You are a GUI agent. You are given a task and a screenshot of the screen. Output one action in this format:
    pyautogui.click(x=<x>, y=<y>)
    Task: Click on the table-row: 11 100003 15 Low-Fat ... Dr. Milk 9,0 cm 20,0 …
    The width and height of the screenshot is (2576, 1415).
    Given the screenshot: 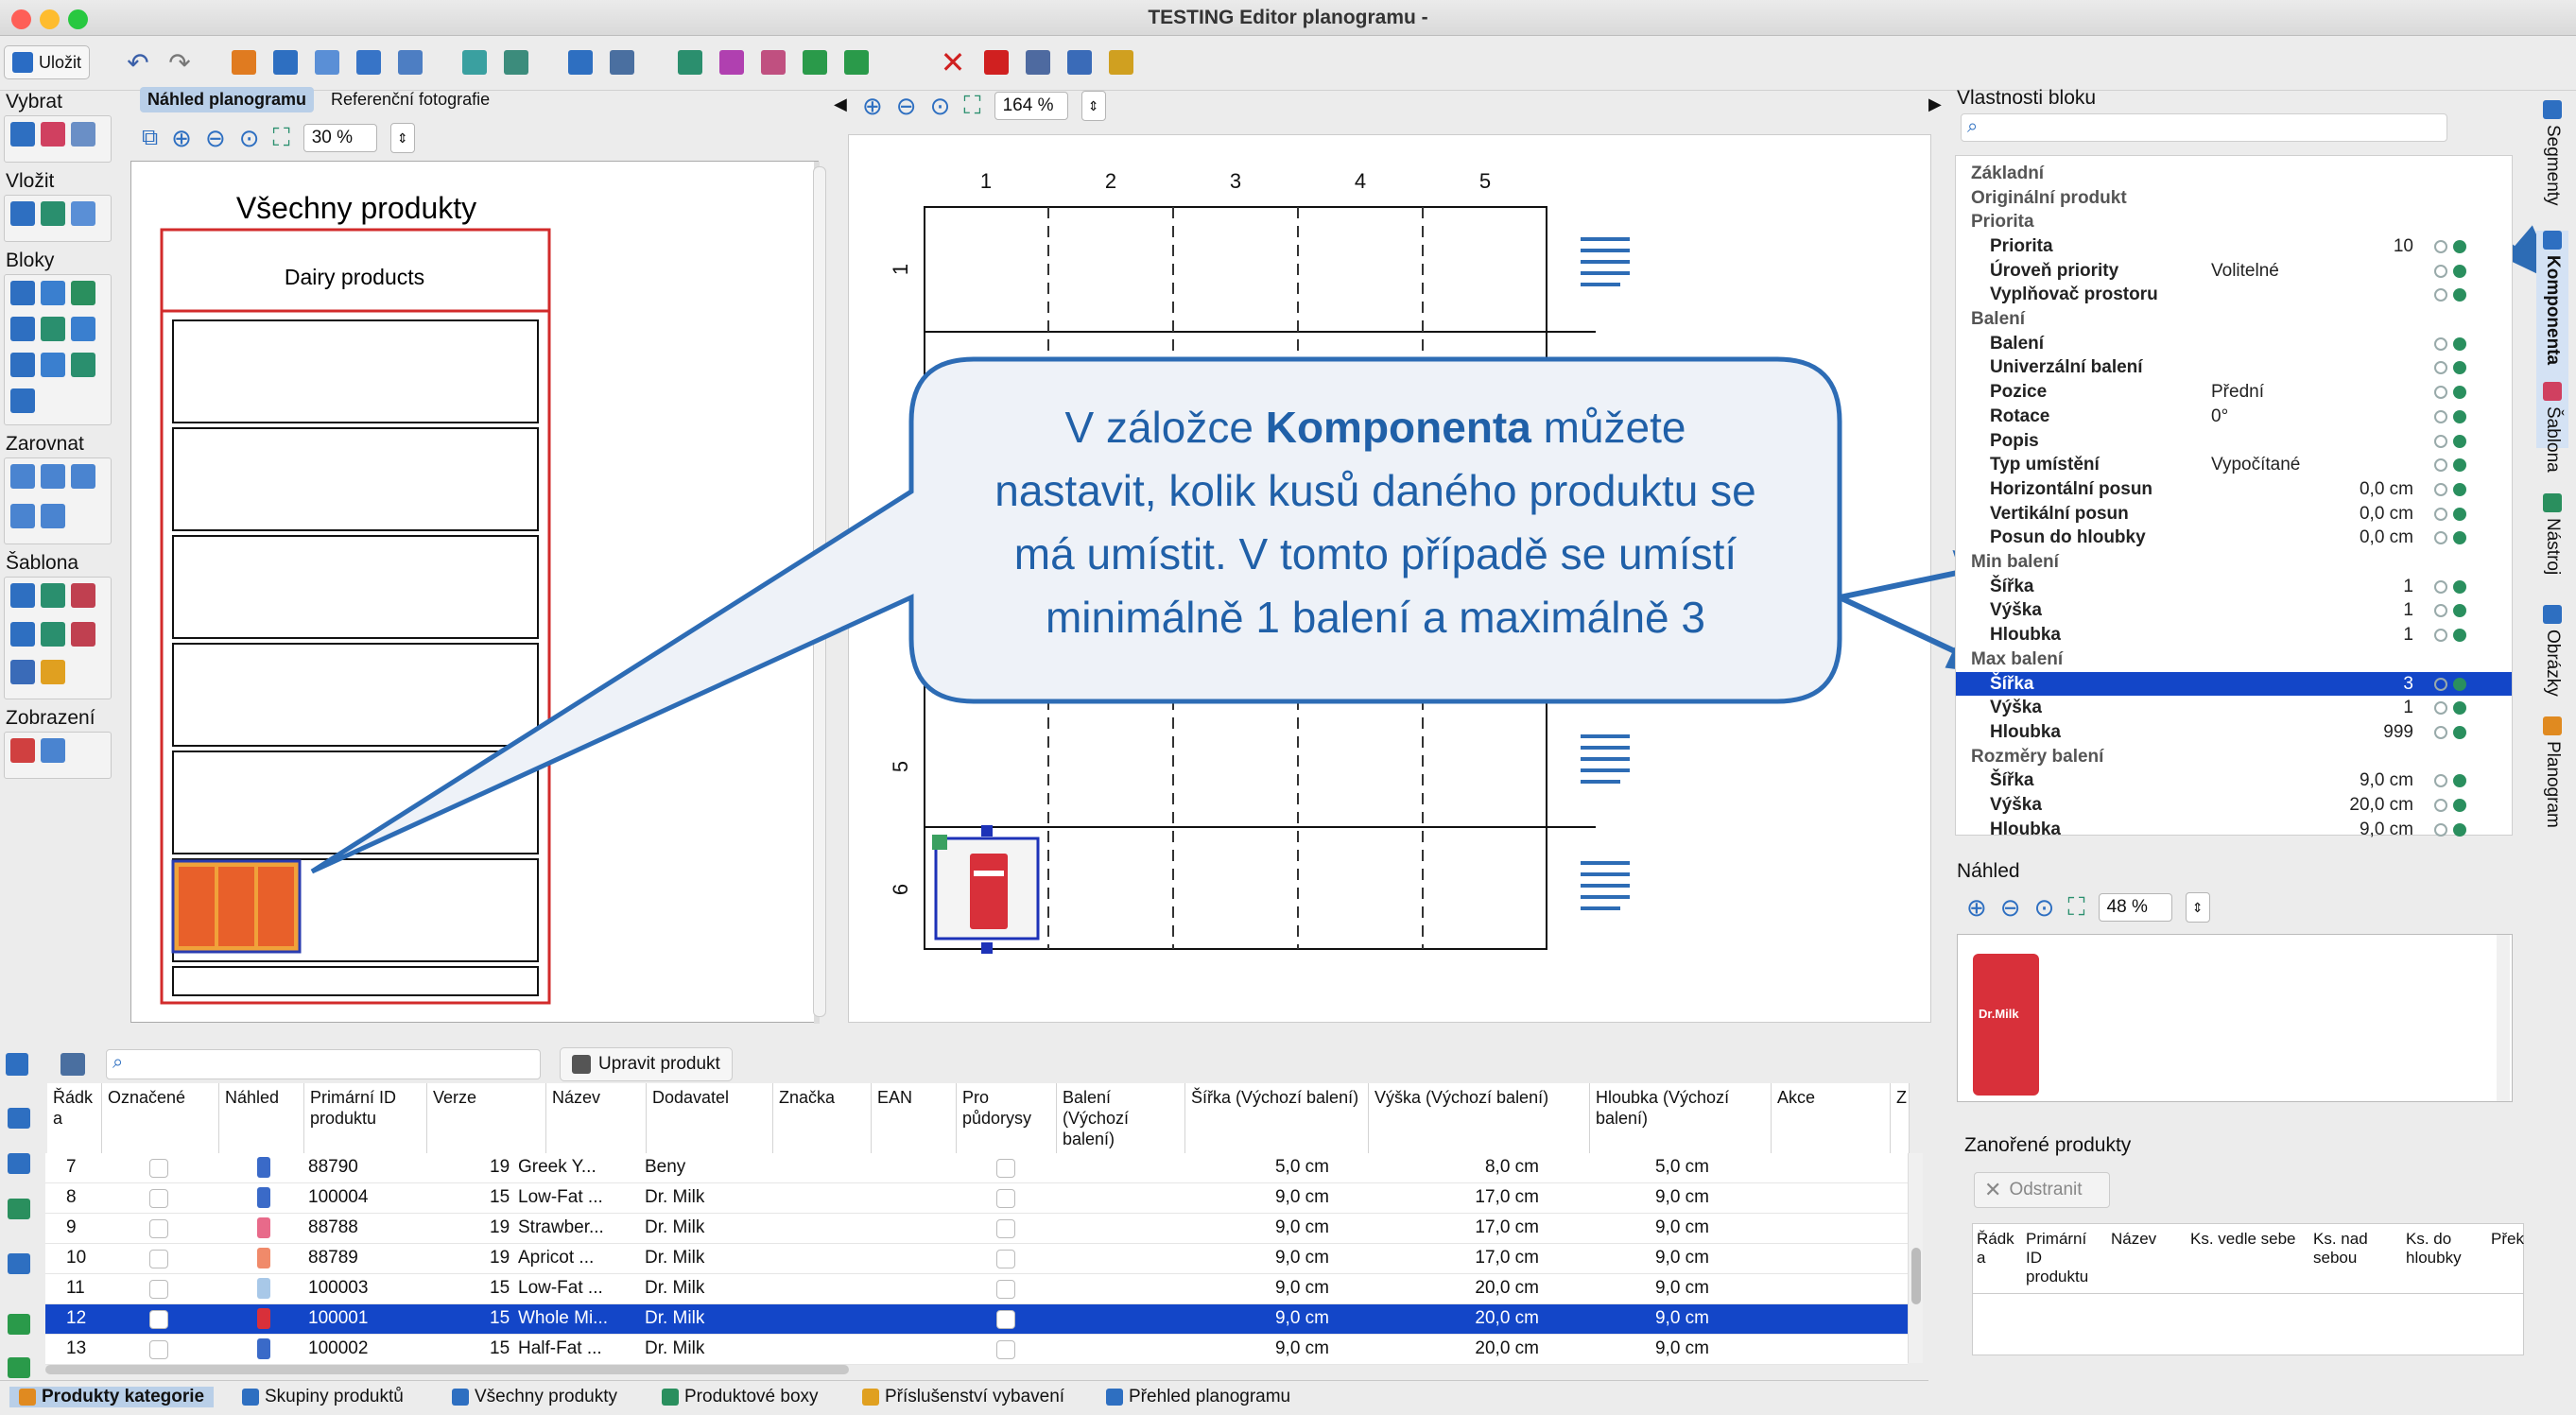 What is the action you would take?
    pyautogui.click(x=976, y=1289)
    